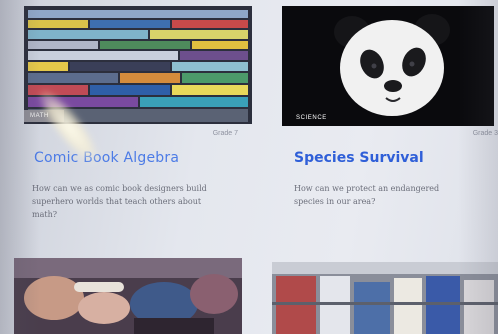 This screenshot has height=334, width=498. Describe the element at coordinates (106, 158) in the screenshot. I see `project-title: Comic Book Algebra` at that location.